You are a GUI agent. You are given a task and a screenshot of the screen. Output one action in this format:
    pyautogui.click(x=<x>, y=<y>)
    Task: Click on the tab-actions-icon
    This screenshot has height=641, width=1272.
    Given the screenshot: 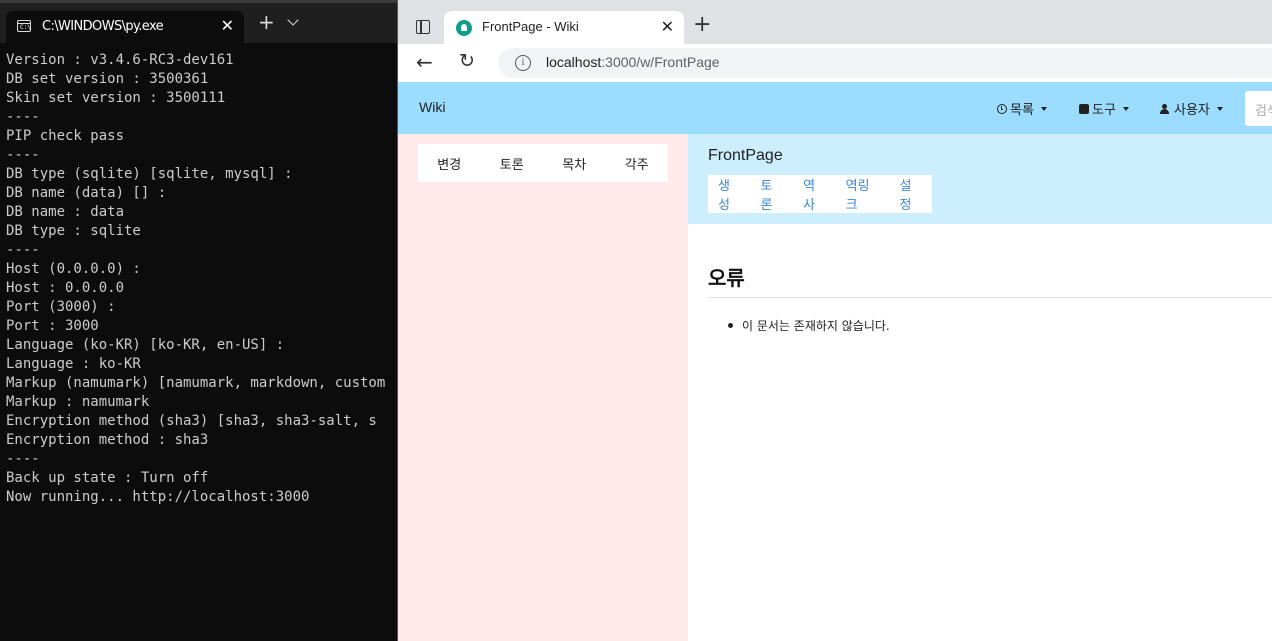 What is the action you would take?
    pyautogui.click(x=423, y=27)
    